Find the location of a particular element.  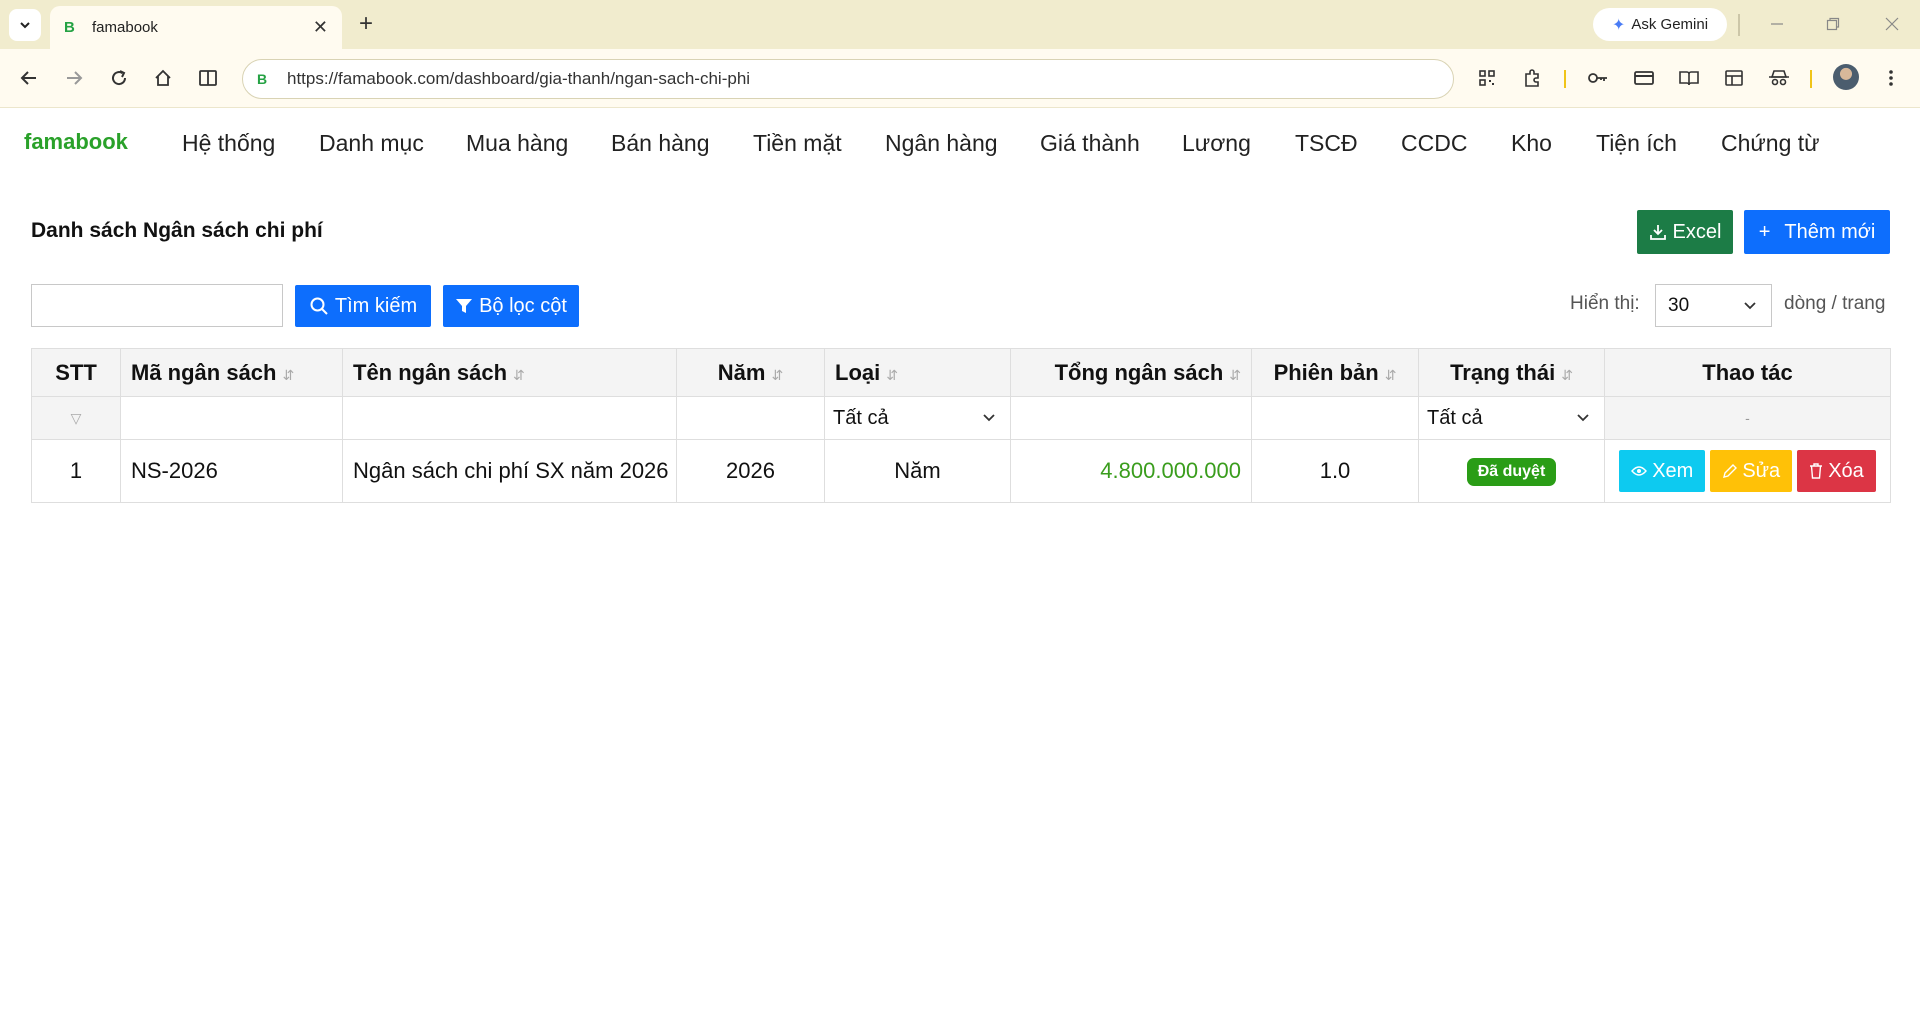

plus-icon: + is located at coordinates (1764, 231).